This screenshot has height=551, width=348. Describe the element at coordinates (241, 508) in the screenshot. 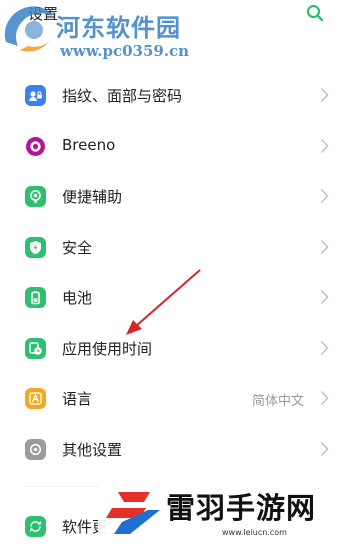

I see `watermark-bottom-name: 雷羽手游网` at that location.